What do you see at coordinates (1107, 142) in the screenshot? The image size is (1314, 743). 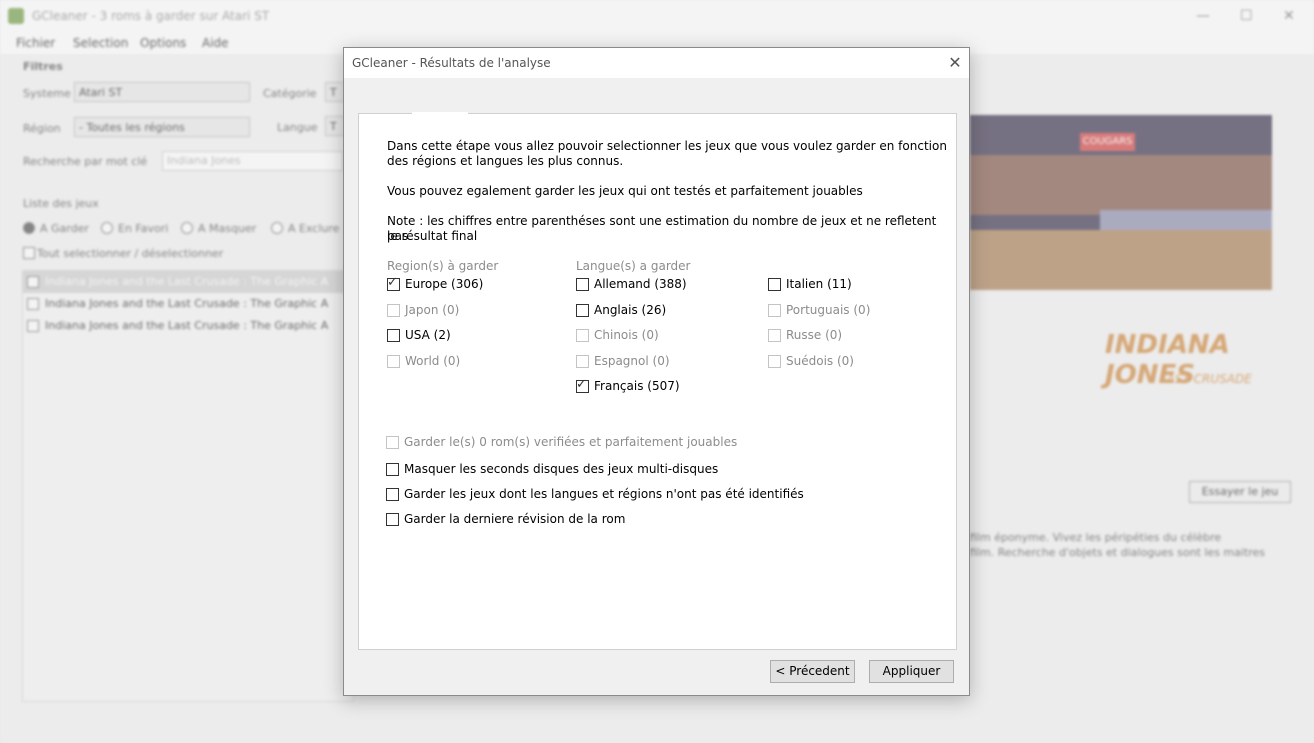 I see `screenshot-sign: COUGARS` at bounding box center [1107, 142].